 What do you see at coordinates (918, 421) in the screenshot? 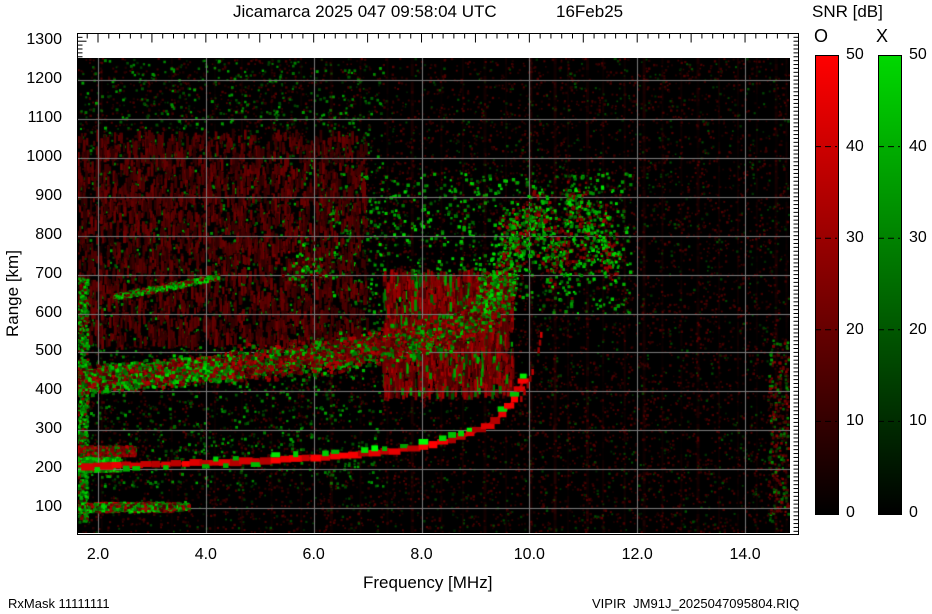
I see `x-colorbar-tick-label: 10` at bounding box center [918, 421].